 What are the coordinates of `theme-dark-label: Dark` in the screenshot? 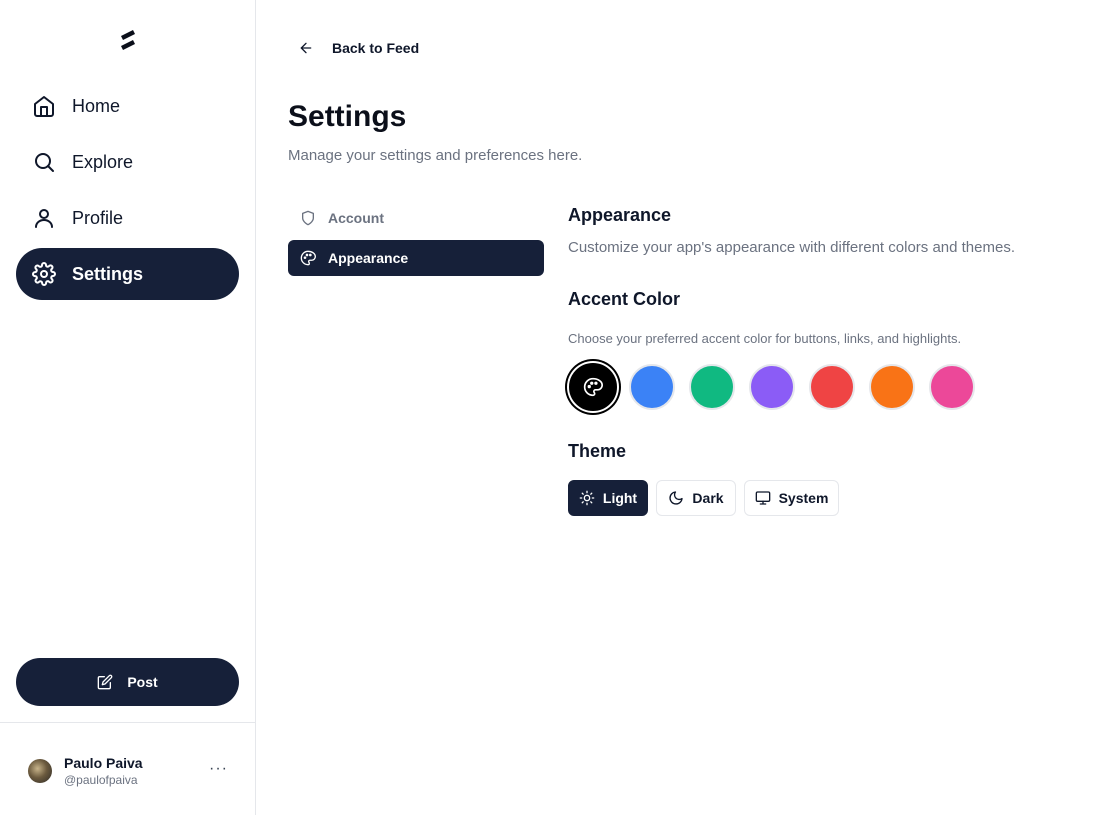 It's located at (708, 498).